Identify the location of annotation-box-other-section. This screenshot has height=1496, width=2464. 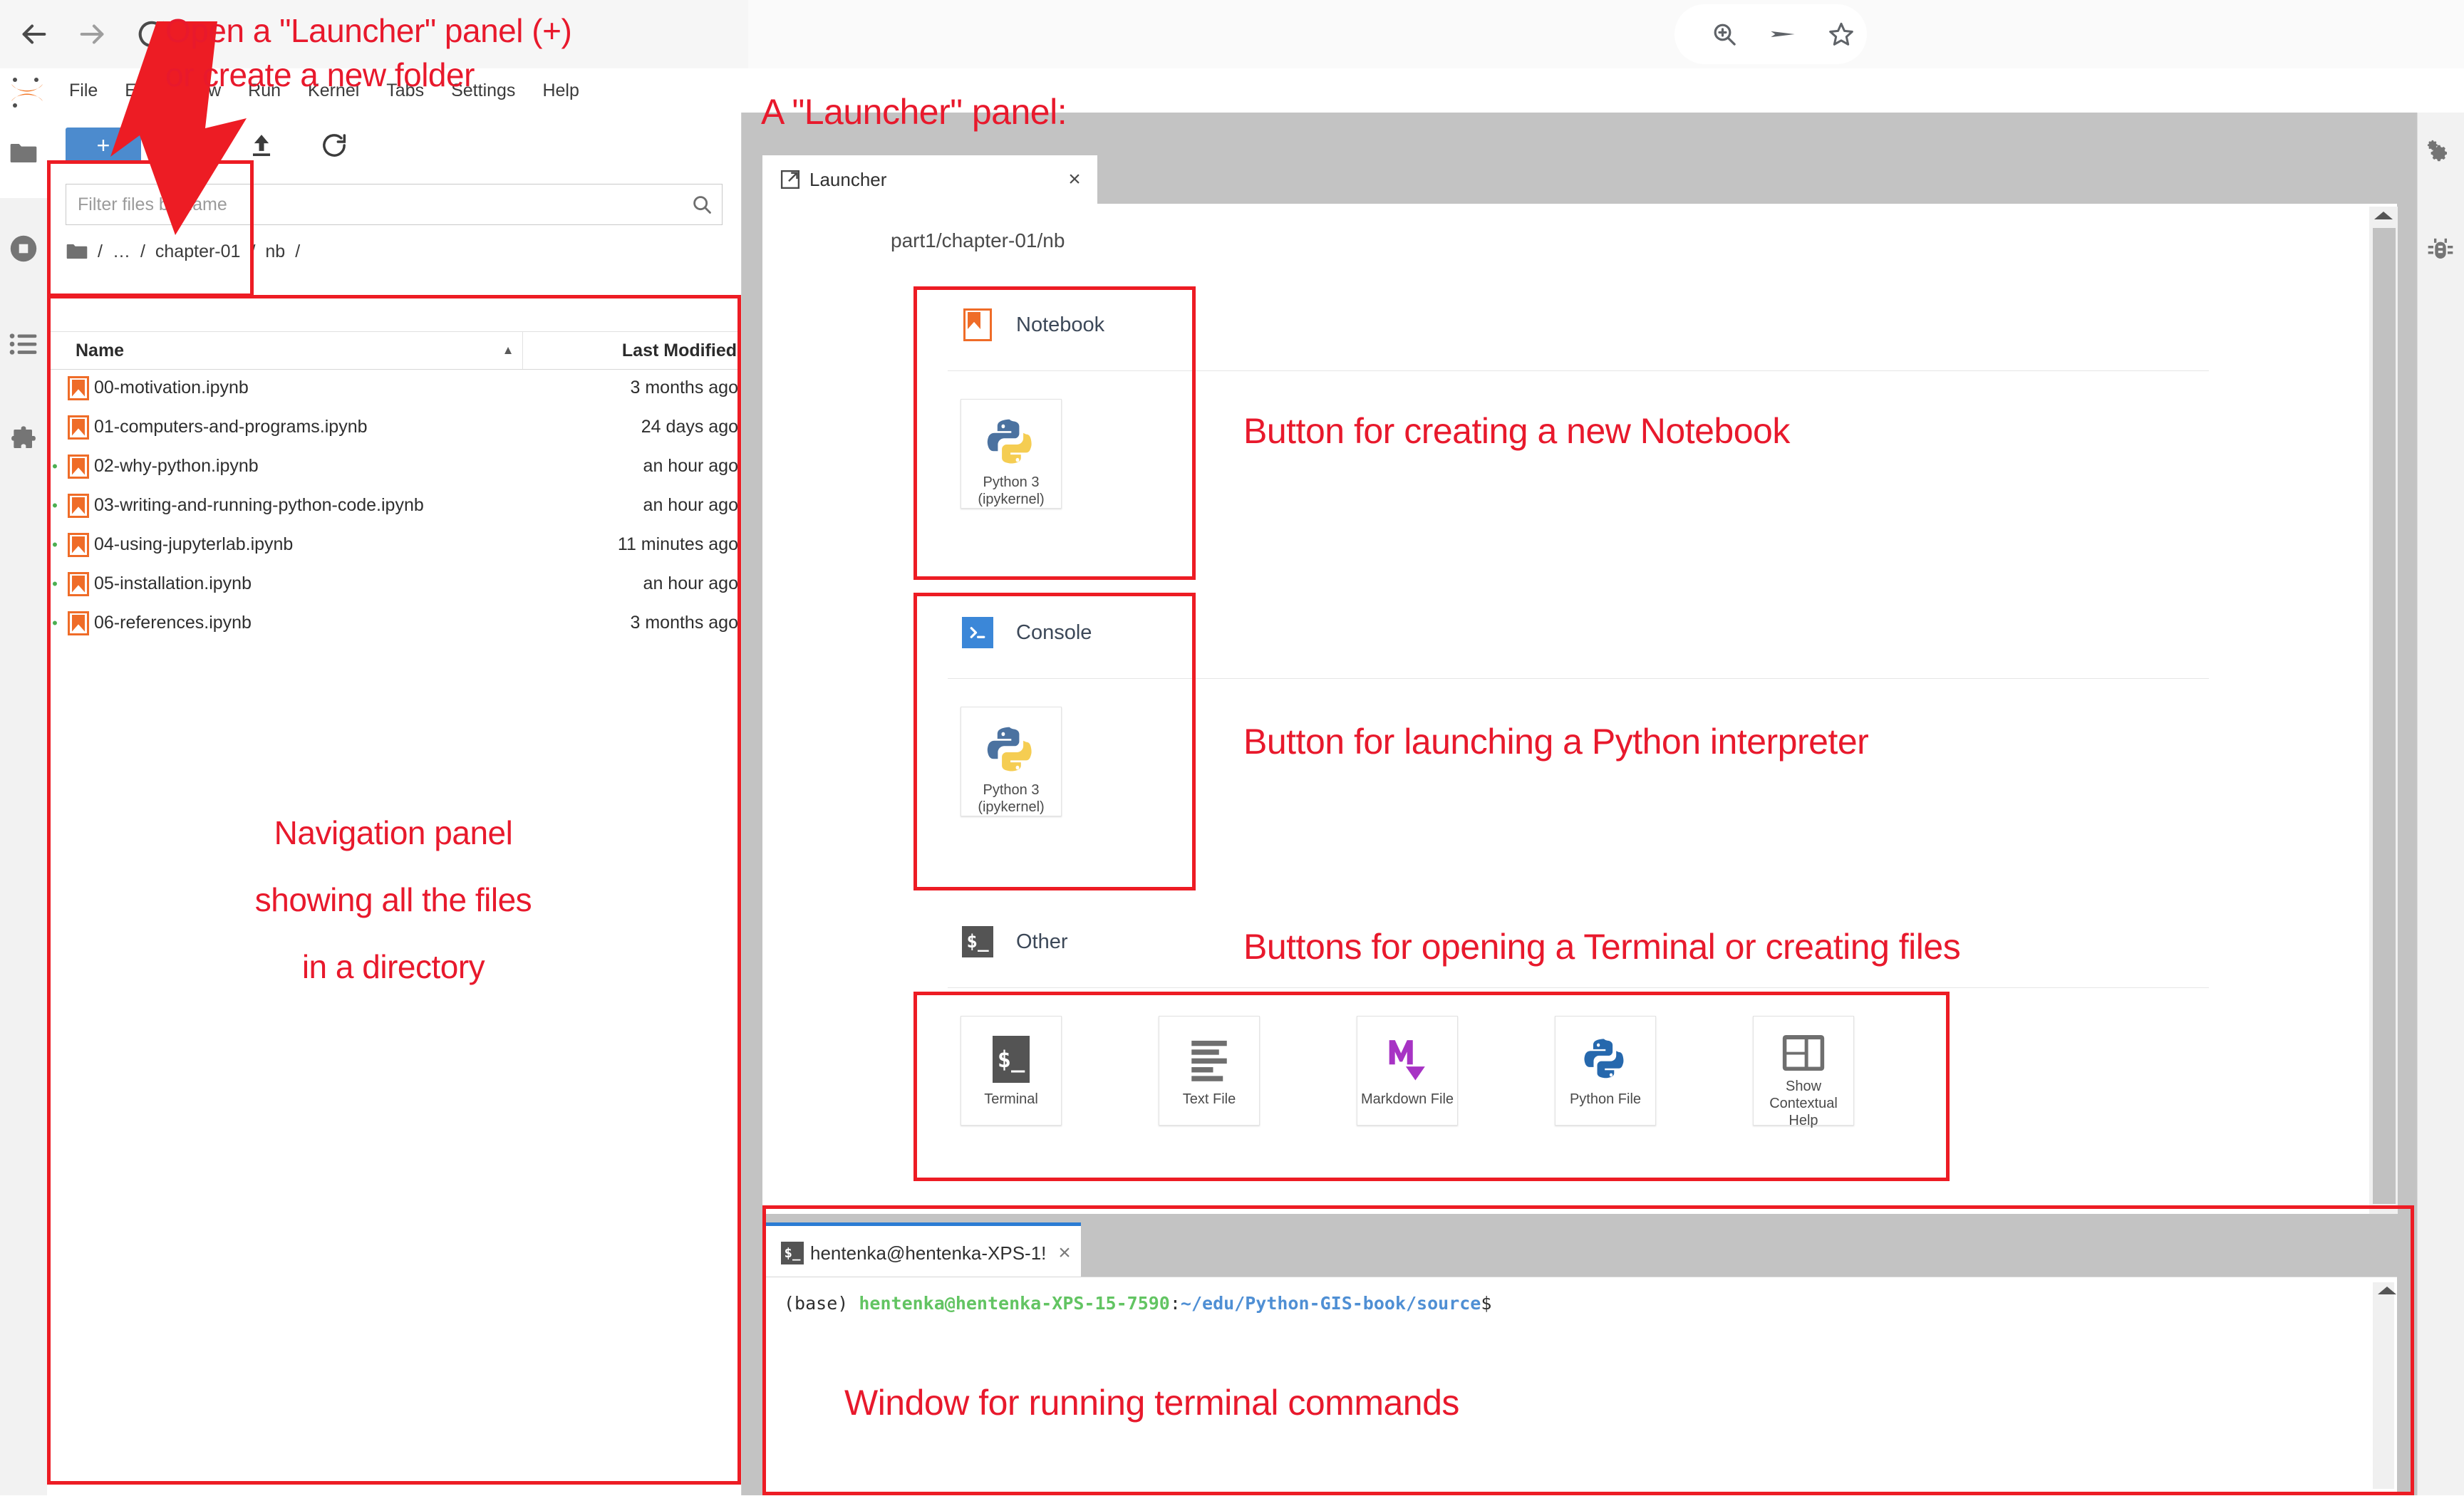
(1431, 1086).